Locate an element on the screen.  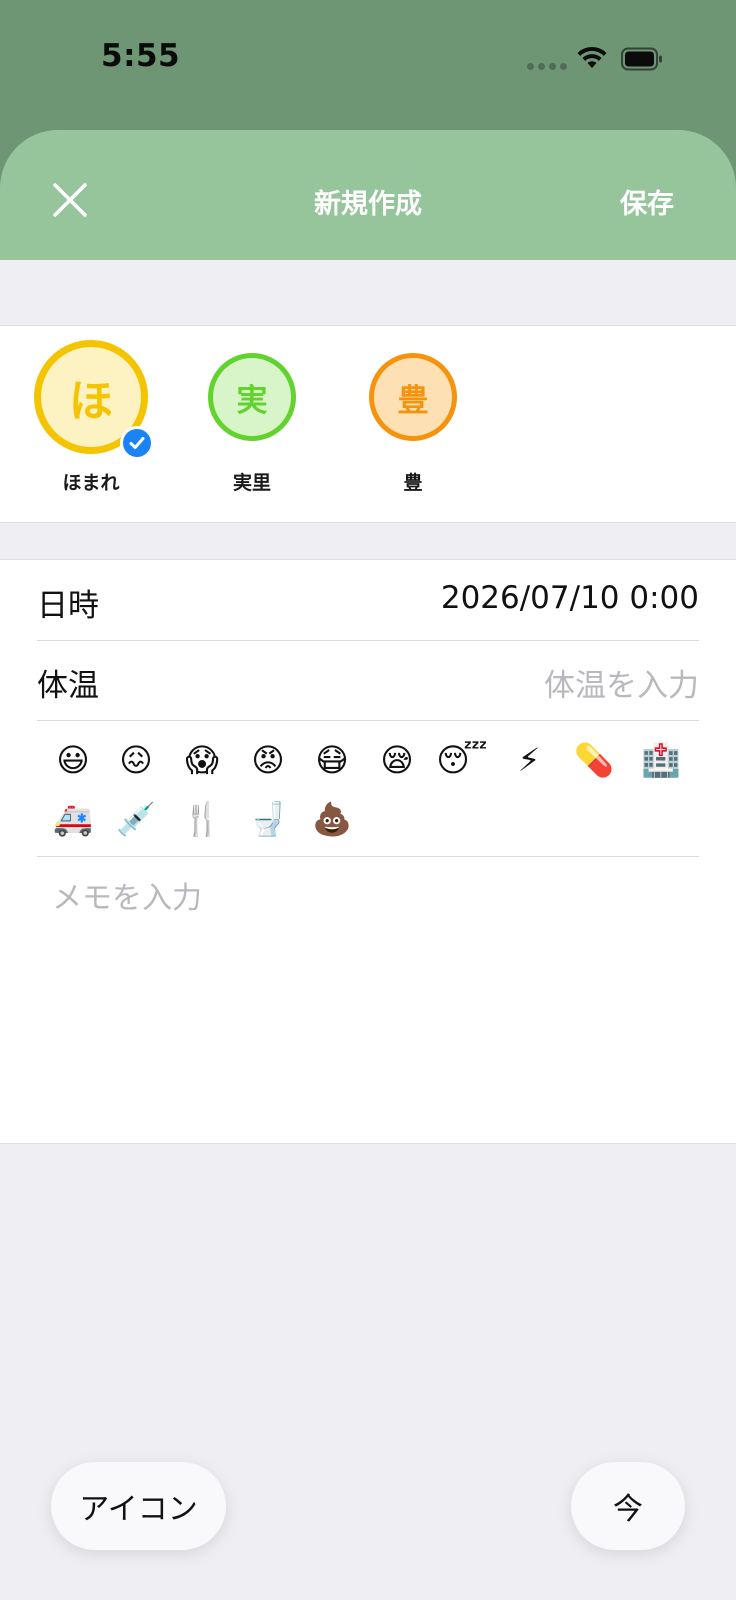
profile-yutaka: 豊 豊 is located at coordinates (413, 424).